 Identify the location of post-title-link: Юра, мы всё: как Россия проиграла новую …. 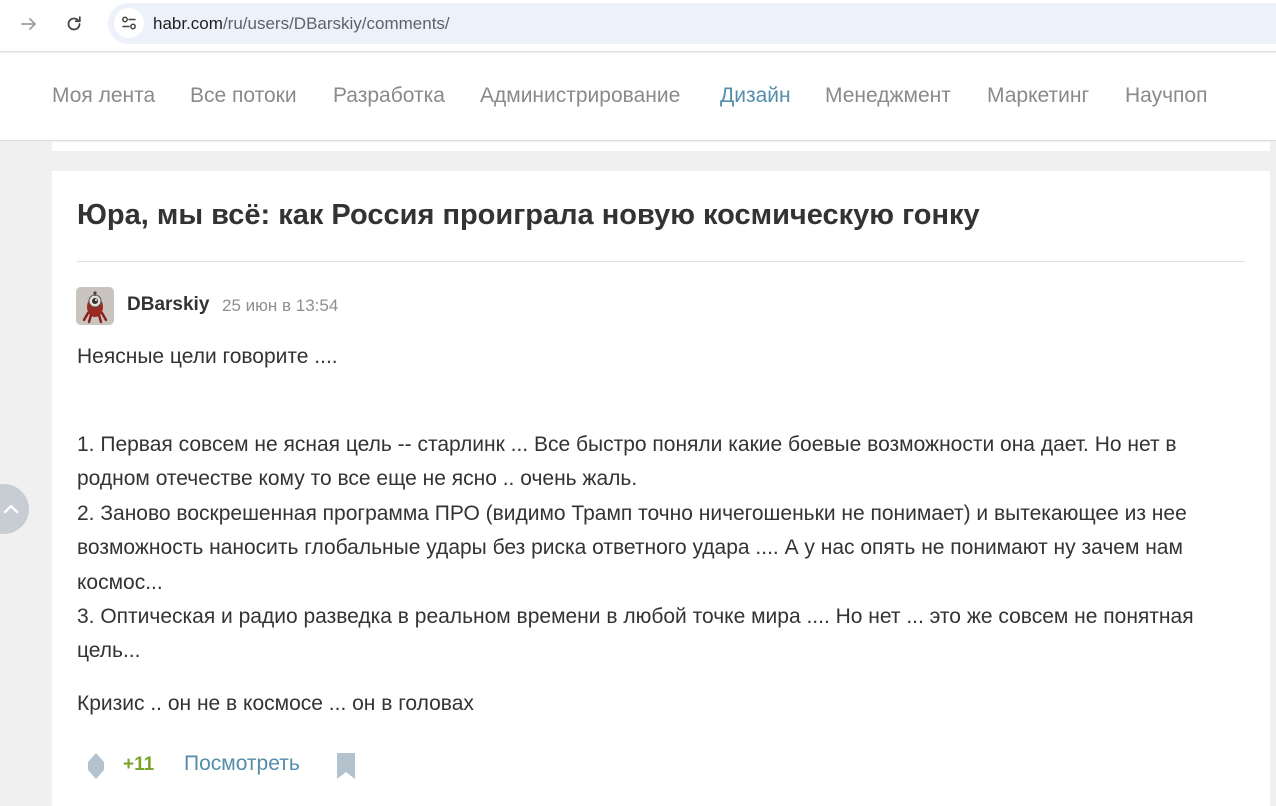
(528, 215).